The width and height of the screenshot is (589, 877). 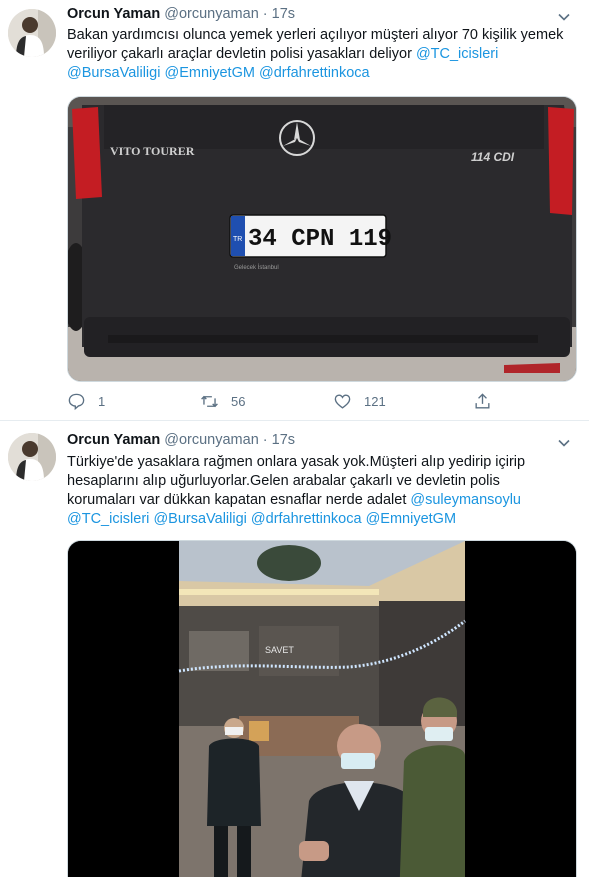 I want to click on like-button: 121, so click(x=359, y=401).